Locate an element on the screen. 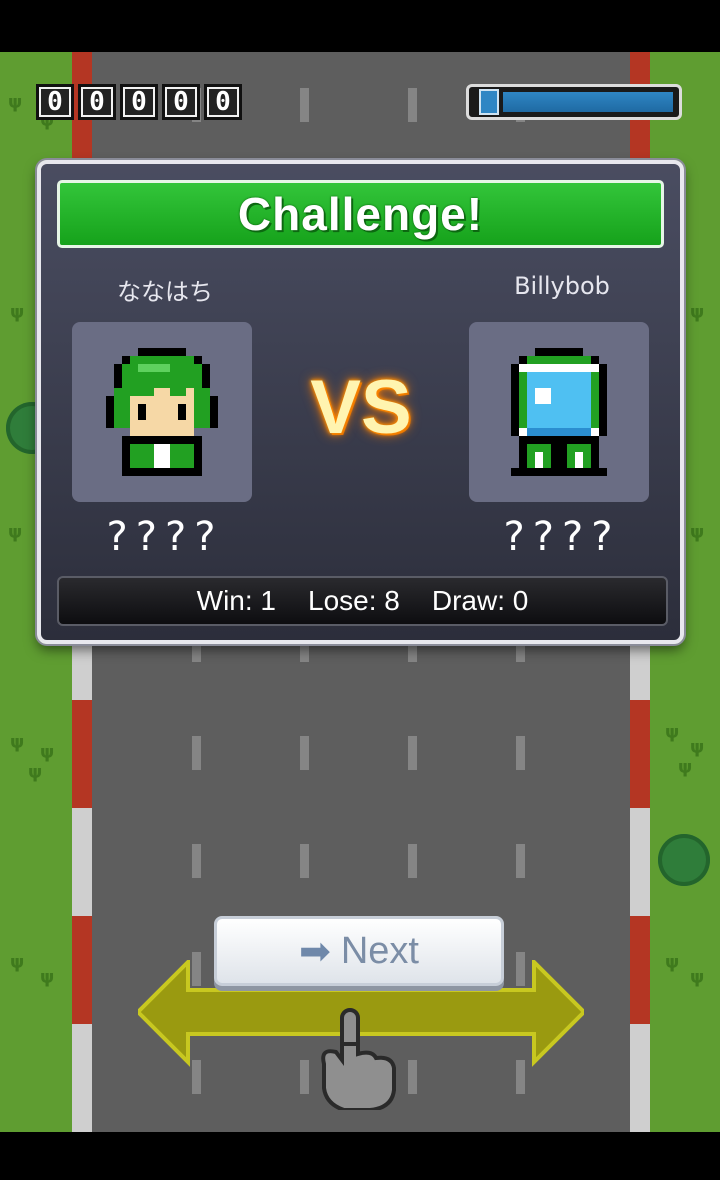 The width and height of the screenshot is (720, 1180). challenge-title: Challenge! is located at coordinates (360, 214).